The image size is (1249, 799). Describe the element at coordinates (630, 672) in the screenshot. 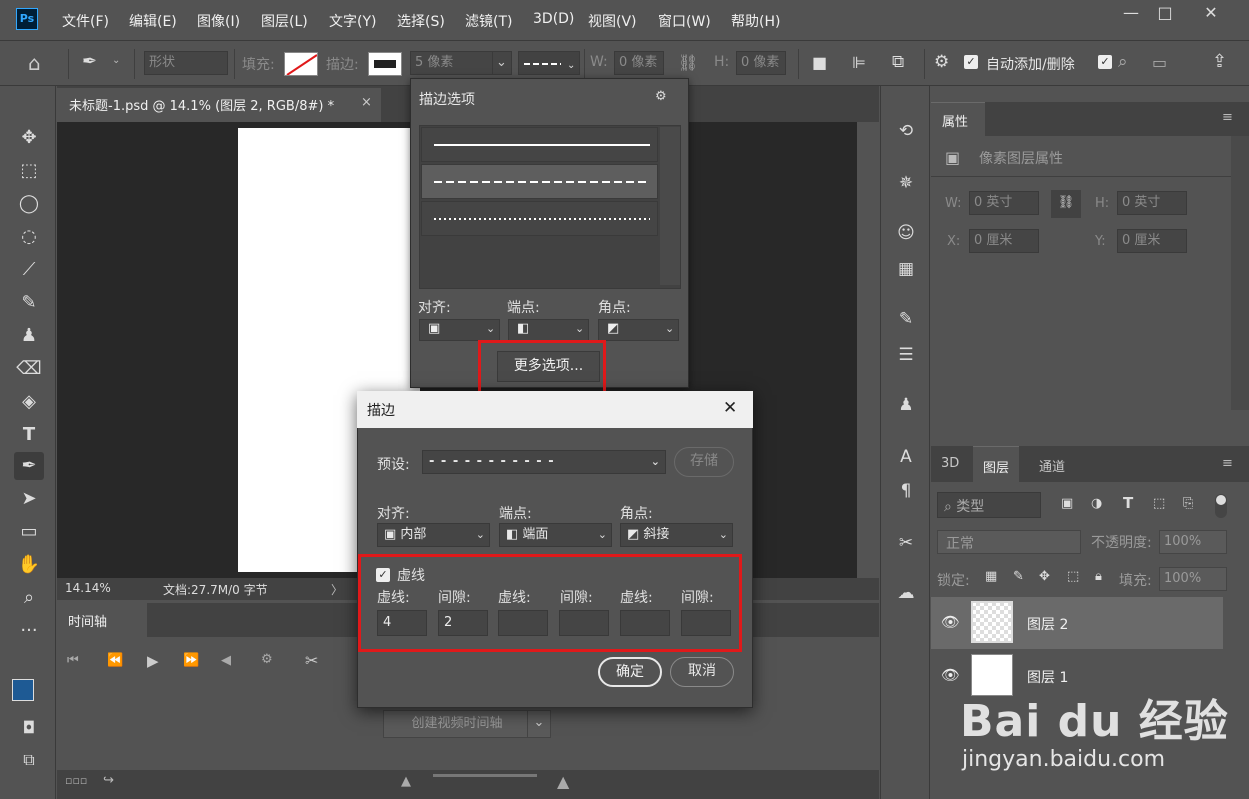

I see `ok-button: 确定` at that location.